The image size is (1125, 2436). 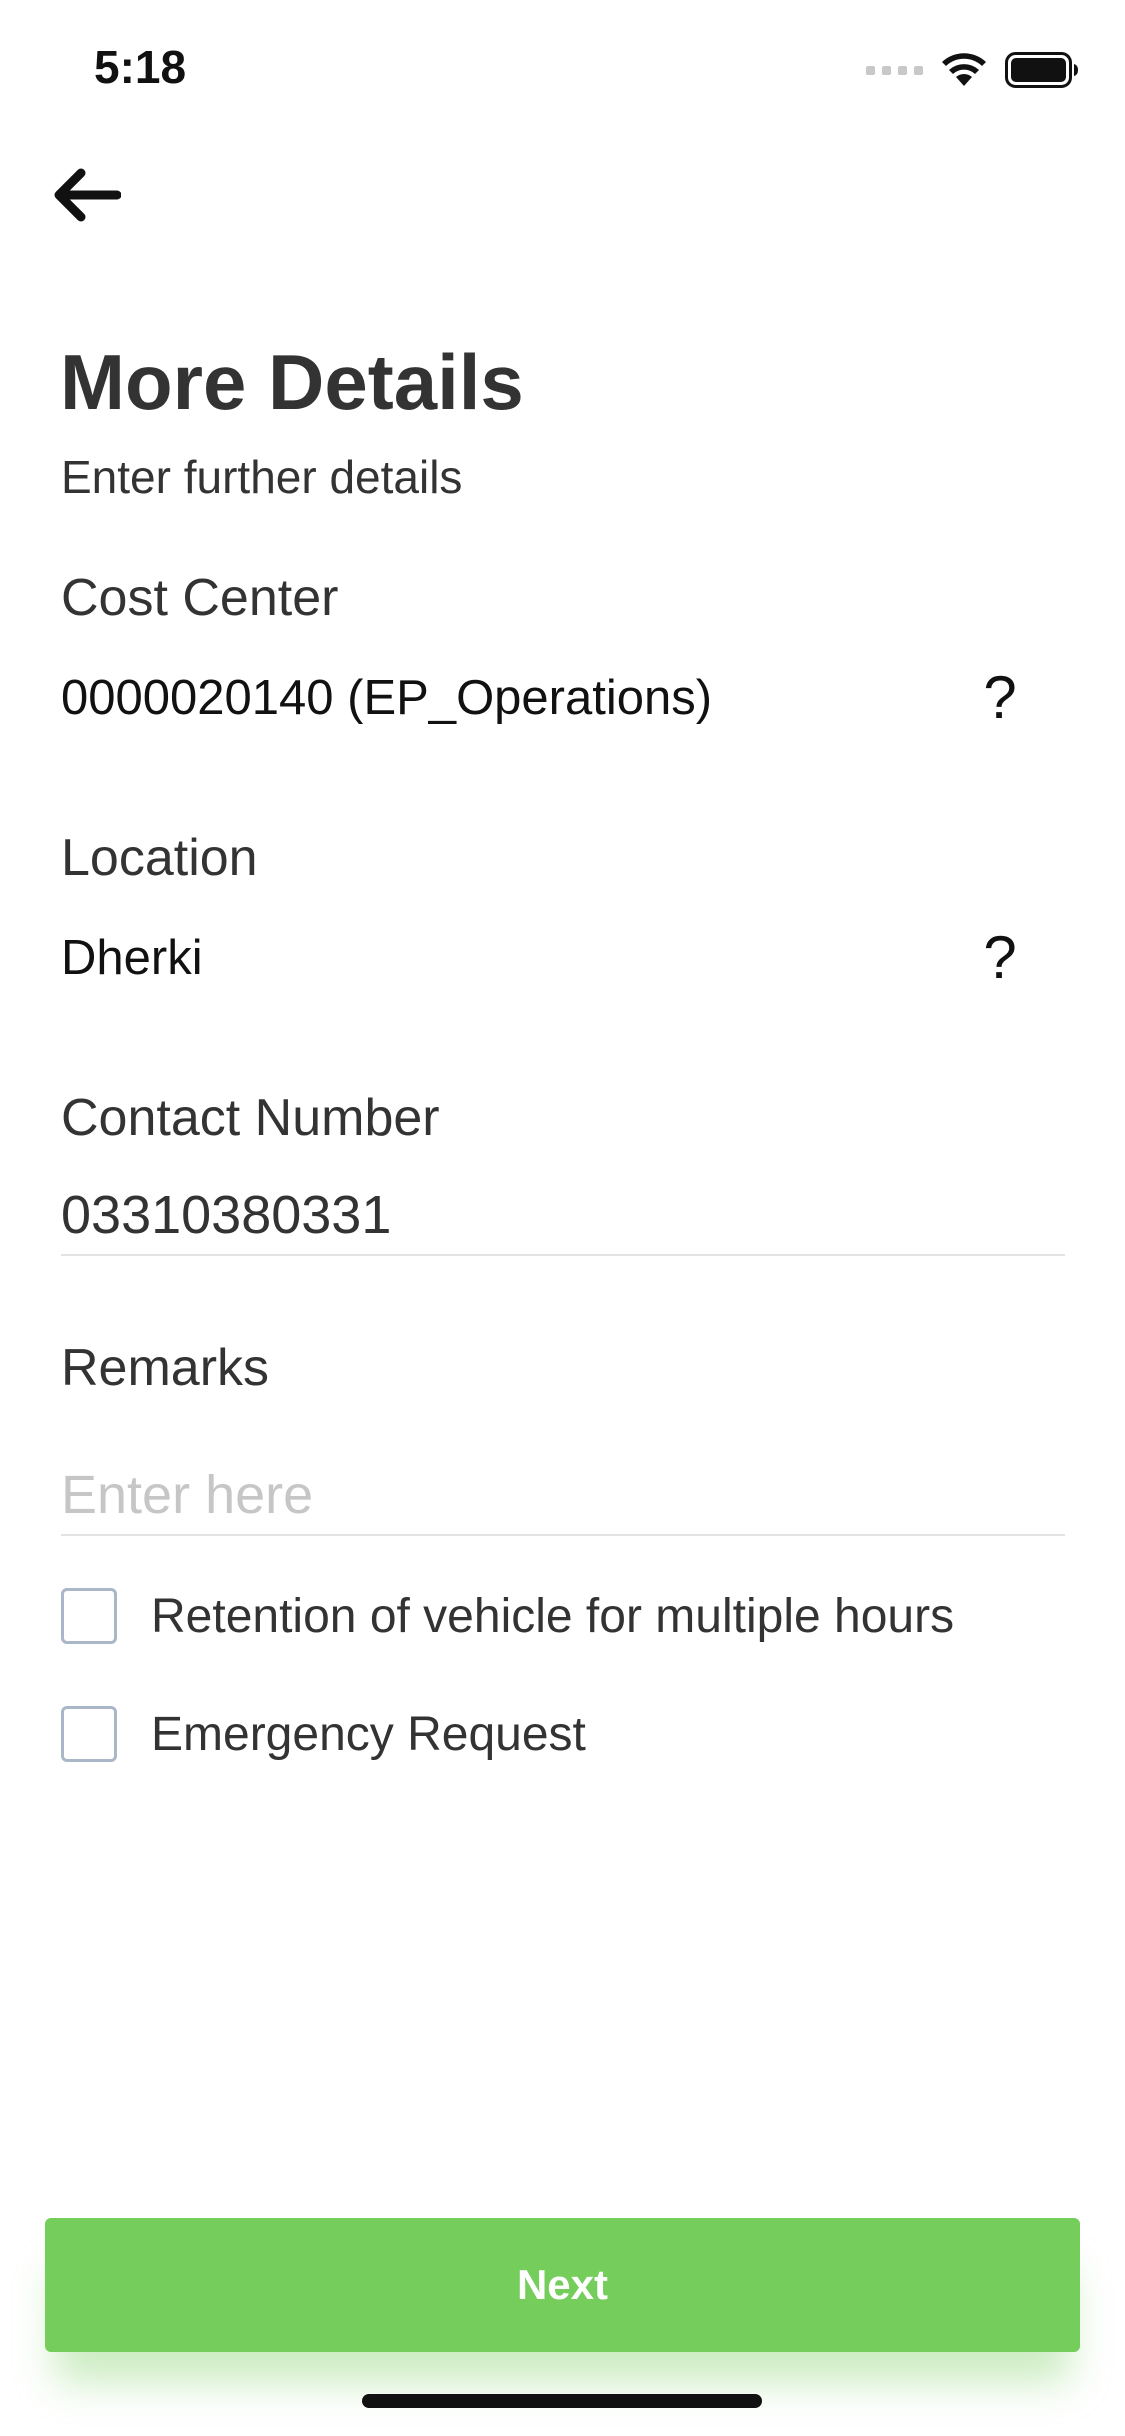 What do you see at coordinates (562, 2401) in the screenshot?
I see `home-indicator` at bounding box center [562, 2401].